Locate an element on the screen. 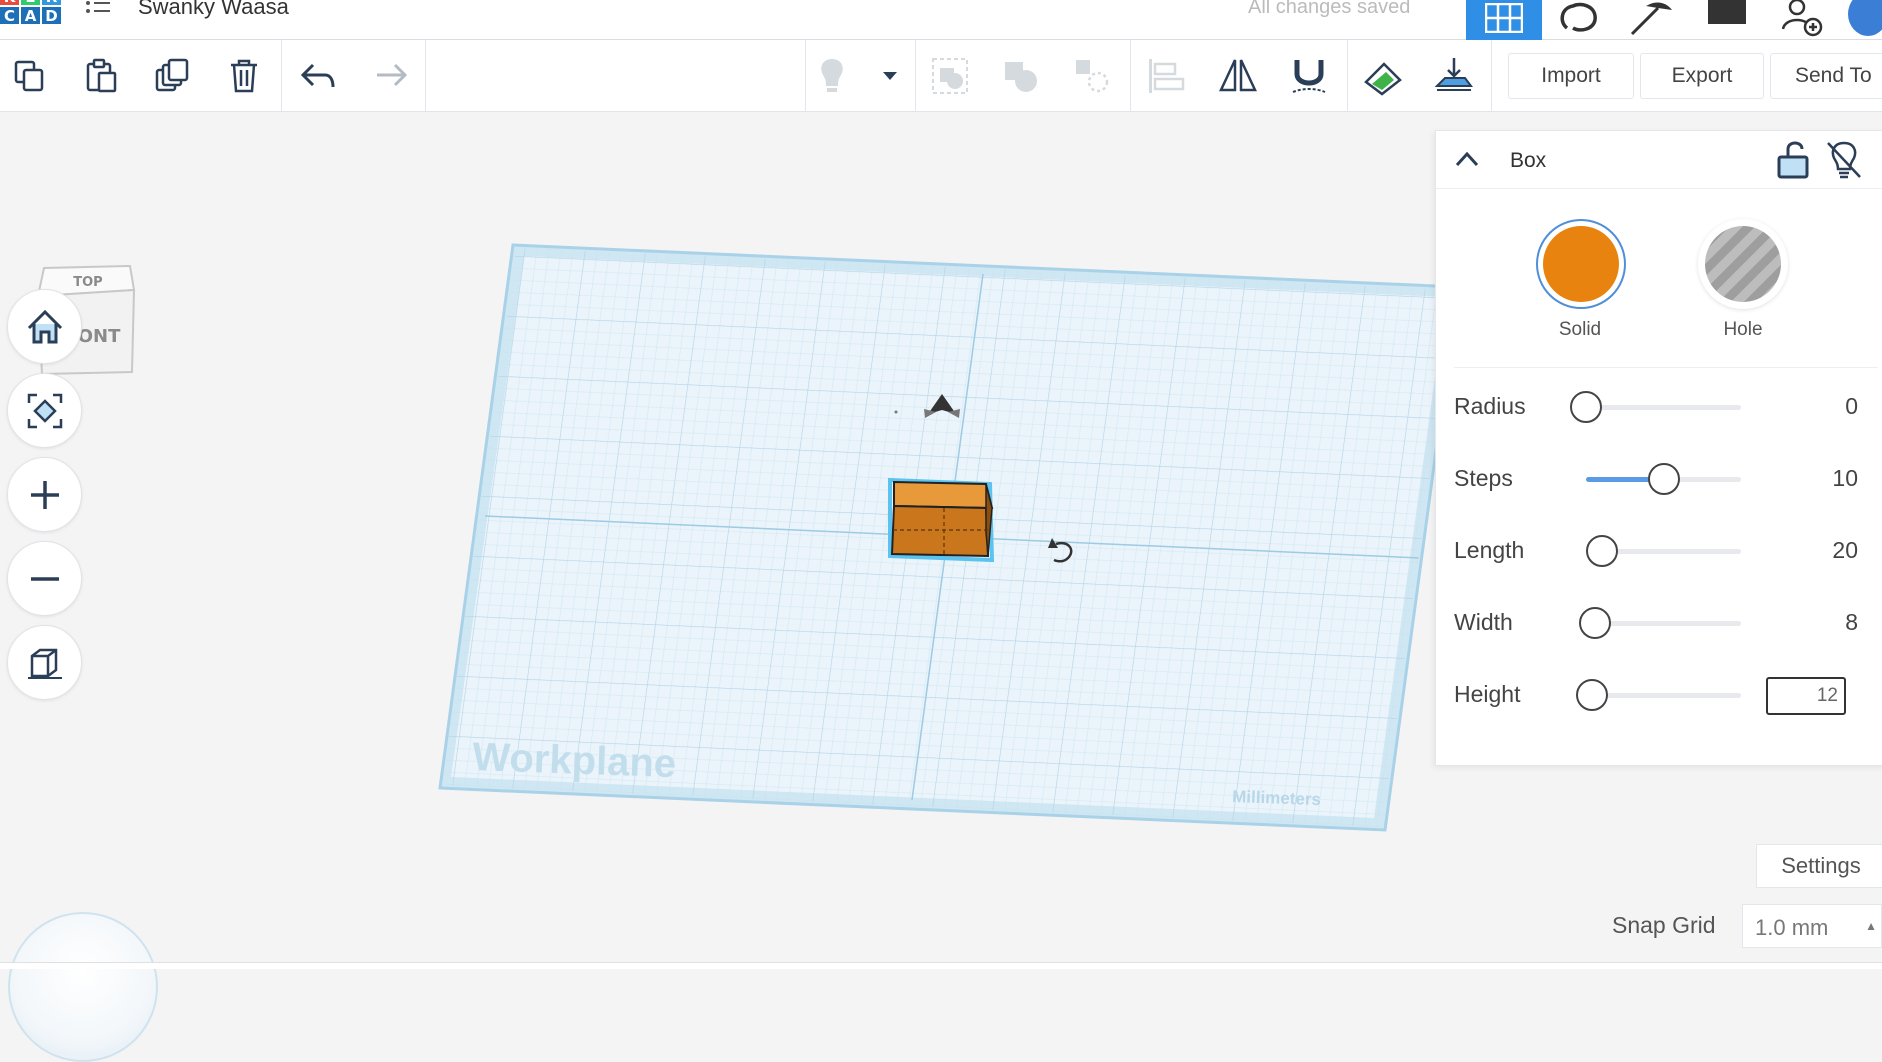 Image resolution: width=1882 pixels, height=1062 pixels. home-icon is located at coordinates (44, 326).